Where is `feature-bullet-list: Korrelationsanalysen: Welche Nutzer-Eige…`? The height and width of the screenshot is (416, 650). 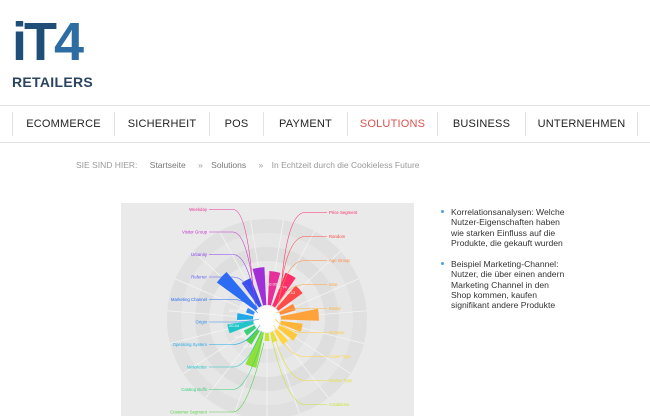 feature-bullet-list: Korrelationsanalysen: Welche Nutzer-Eige… is located at coordinates (506, 264).